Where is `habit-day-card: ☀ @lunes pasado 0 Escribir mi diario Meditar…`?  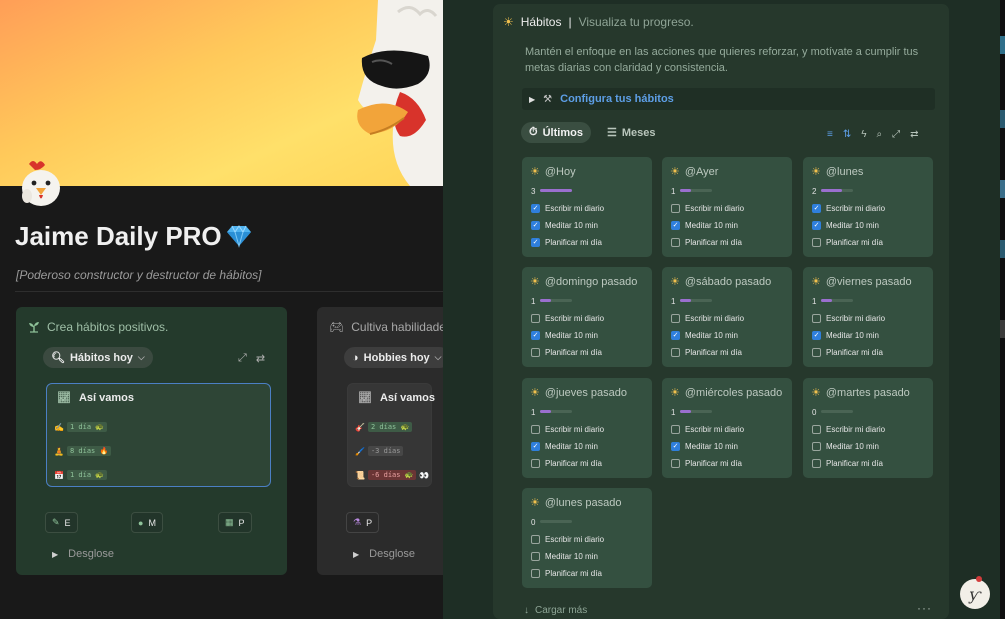
habit-day-card: ☀ @lunes pasado 0 Escribir mi diario Meditar… is located at coordinates (587, 538).